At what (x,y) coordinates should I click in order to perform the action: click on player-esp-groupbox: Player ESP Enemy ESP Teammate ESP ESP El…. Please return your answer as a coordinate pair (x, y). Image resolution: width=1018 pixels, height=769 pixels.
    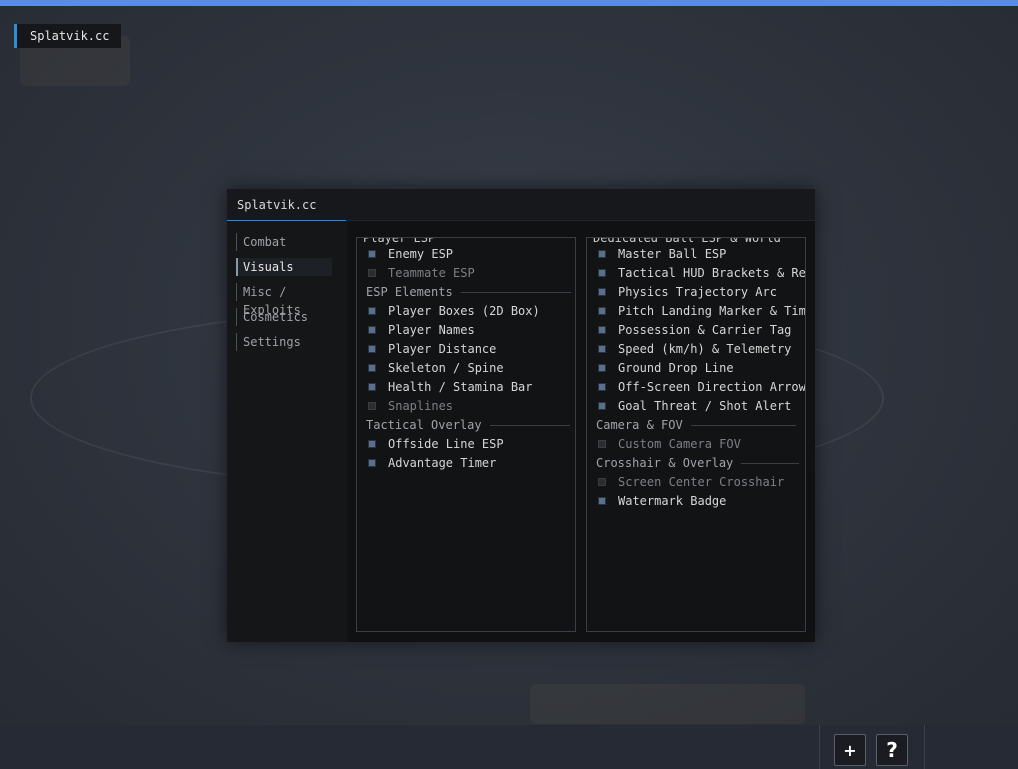
    Looking at the image, I should click on (466, 434).